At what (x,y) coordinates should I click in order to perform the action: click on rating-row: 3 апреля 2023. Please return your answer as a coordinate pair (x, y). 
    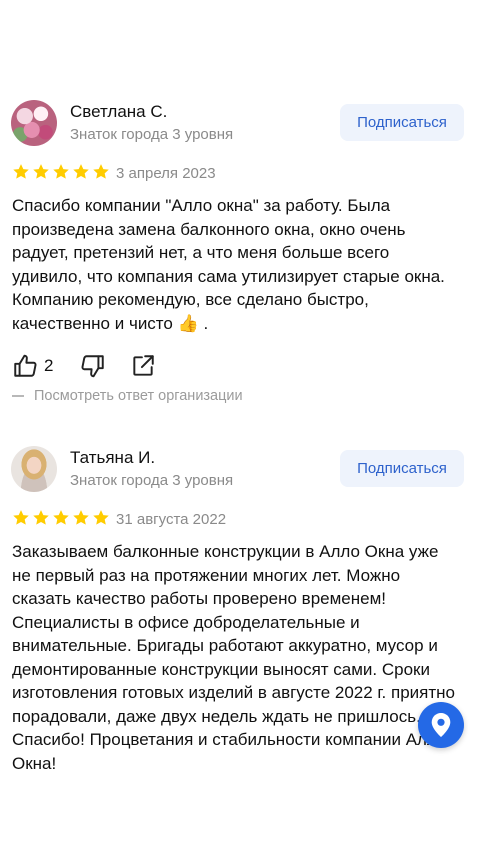
    Looking at the image, I should click on (240, 175).